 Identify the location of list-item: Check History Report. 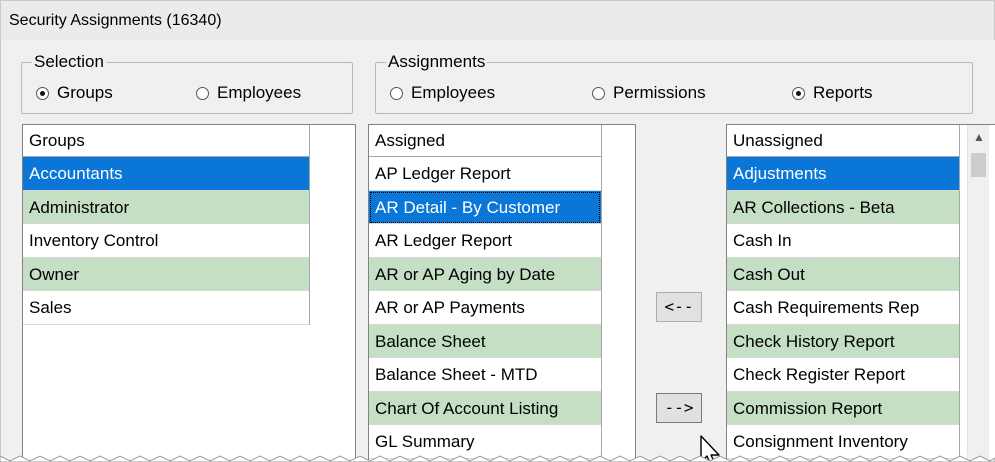
(843, 341).